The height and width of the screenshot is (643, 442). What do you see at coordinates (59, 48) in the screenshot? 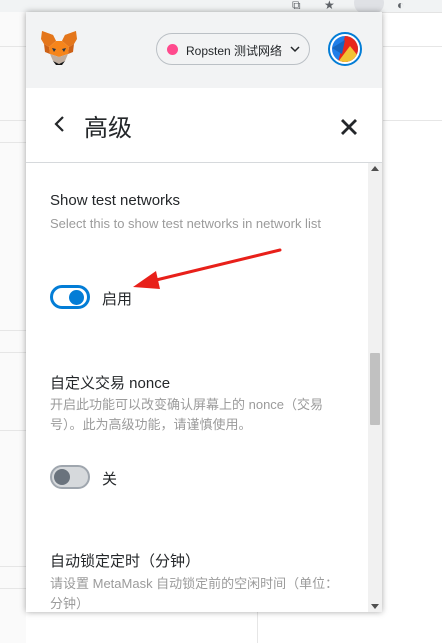
I see `fox-logo-icon` at bounding box center [59, 48].